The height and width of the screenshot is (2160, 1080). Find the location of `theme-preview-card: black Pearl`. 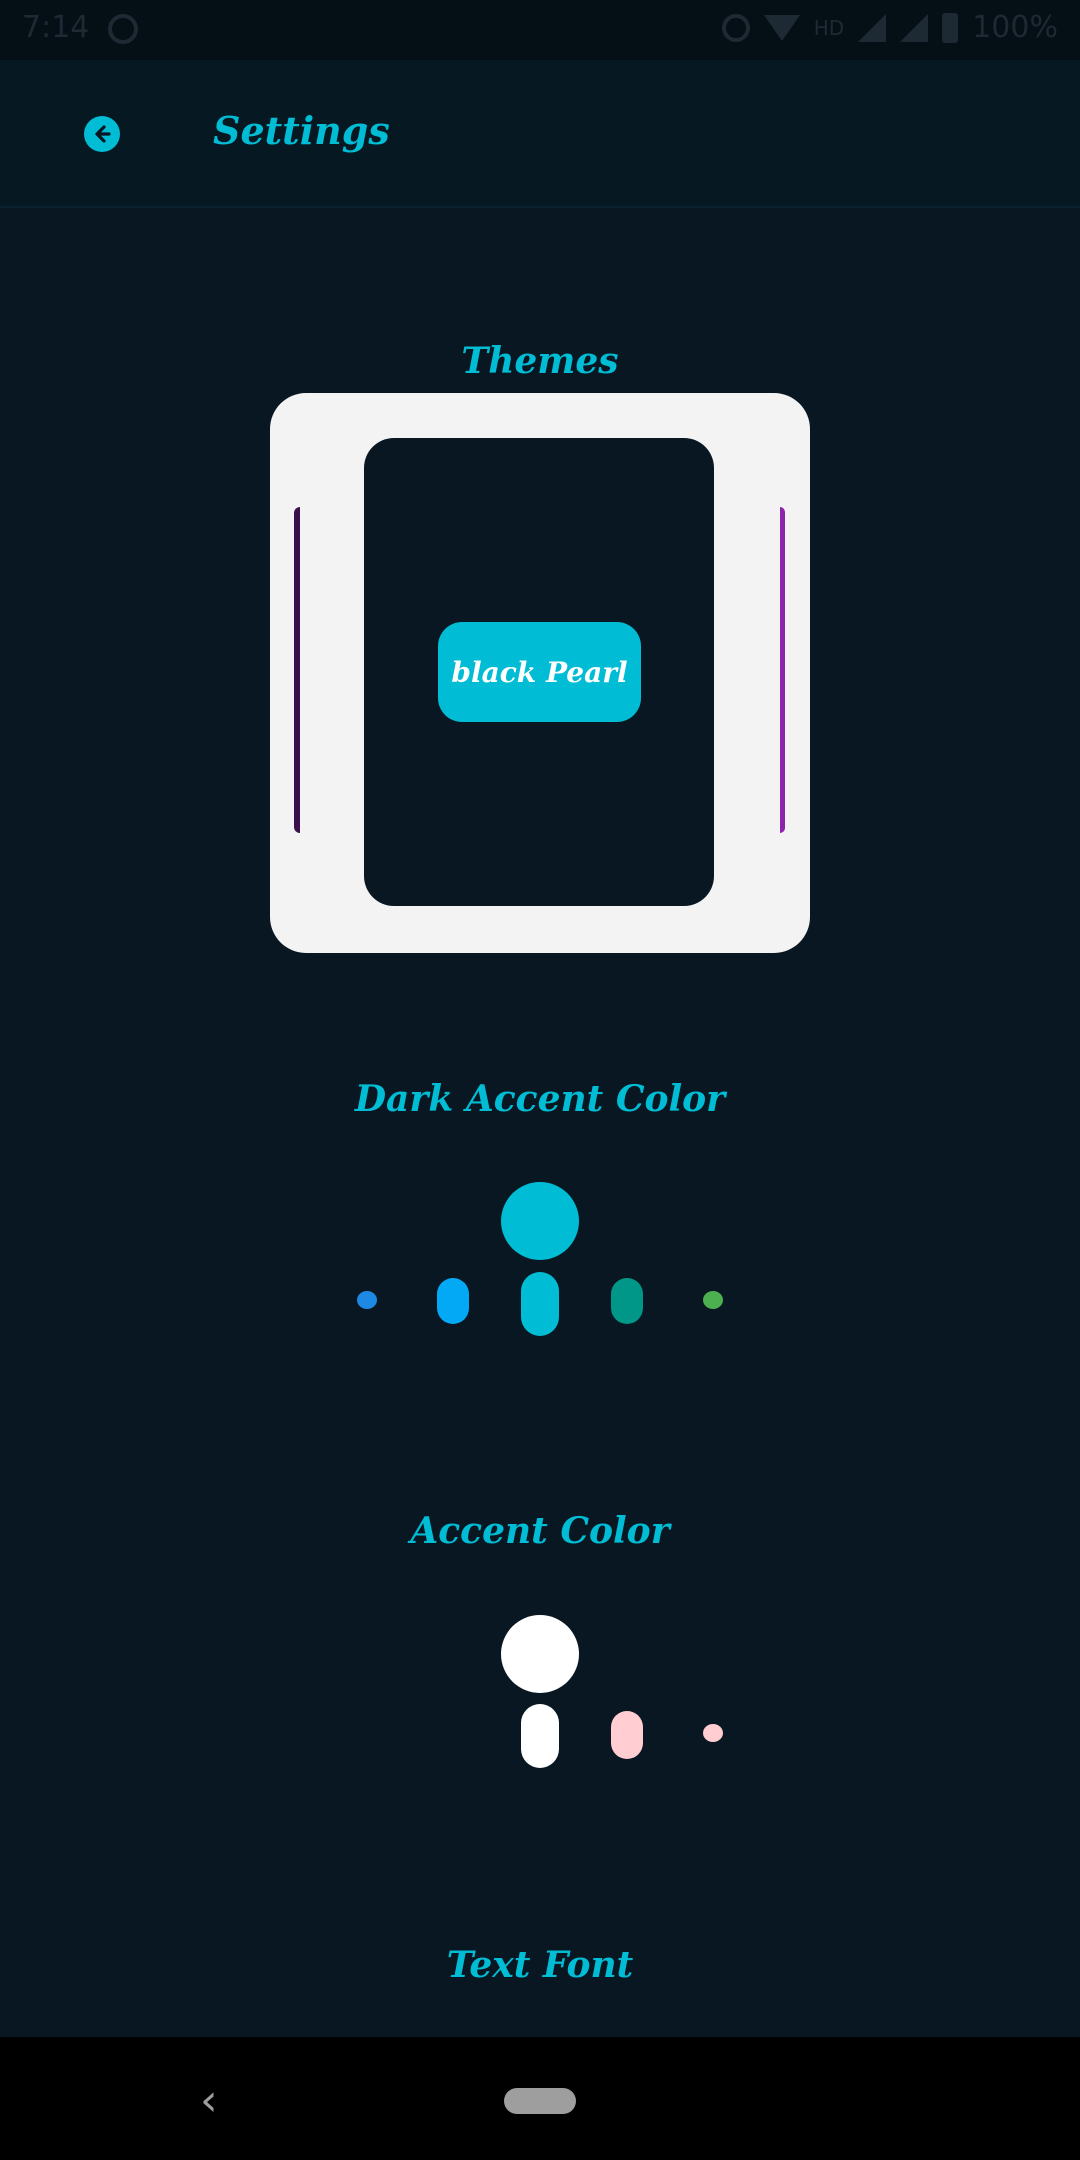

theme-preview-card: black Pearl is located at coordinates (539, 672).